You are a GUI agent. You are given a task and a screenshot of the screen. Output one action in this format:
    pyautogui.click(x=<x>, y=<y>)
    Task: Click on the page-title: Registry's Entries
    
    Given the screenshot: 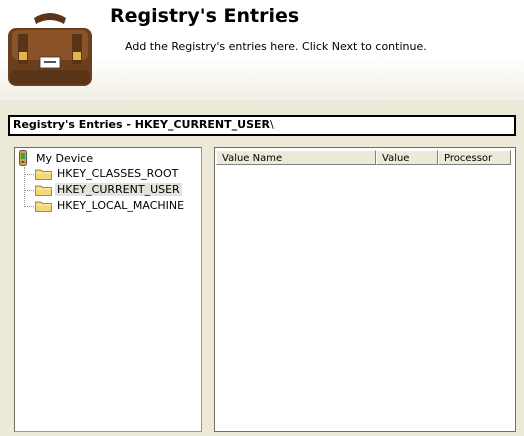 What is the action you would take?
    pyautogui.click(x=205, y=16)
    